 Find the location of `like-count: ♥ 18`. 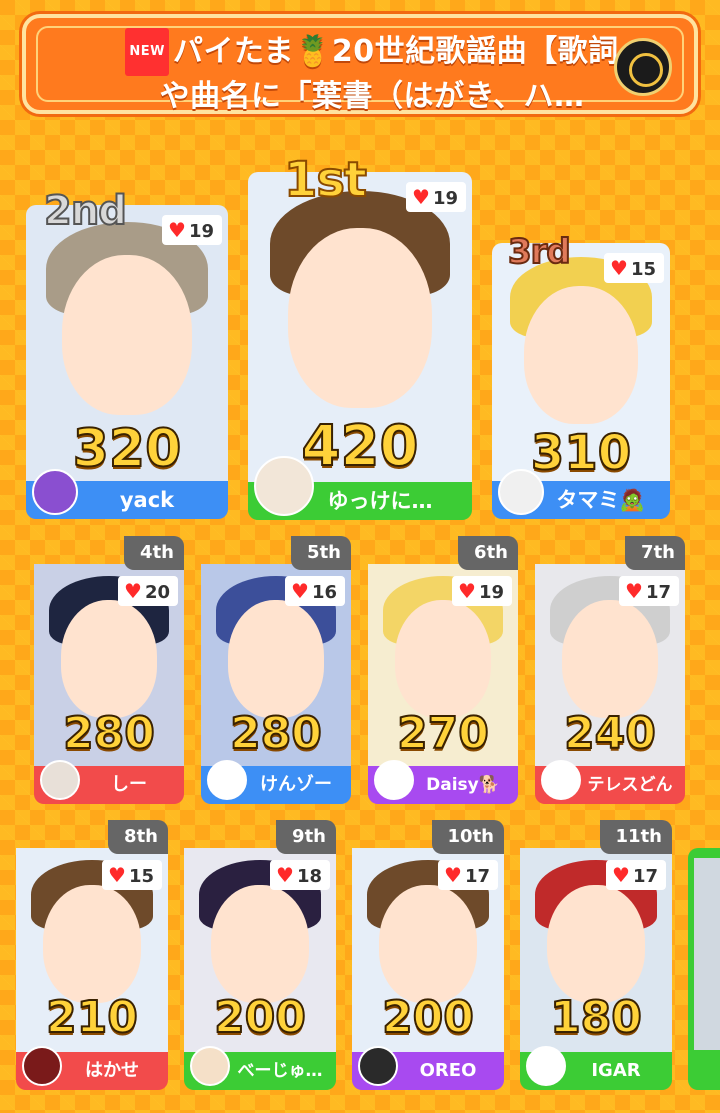

like-count: ♥ 18 is located at coordinates (300, 875).